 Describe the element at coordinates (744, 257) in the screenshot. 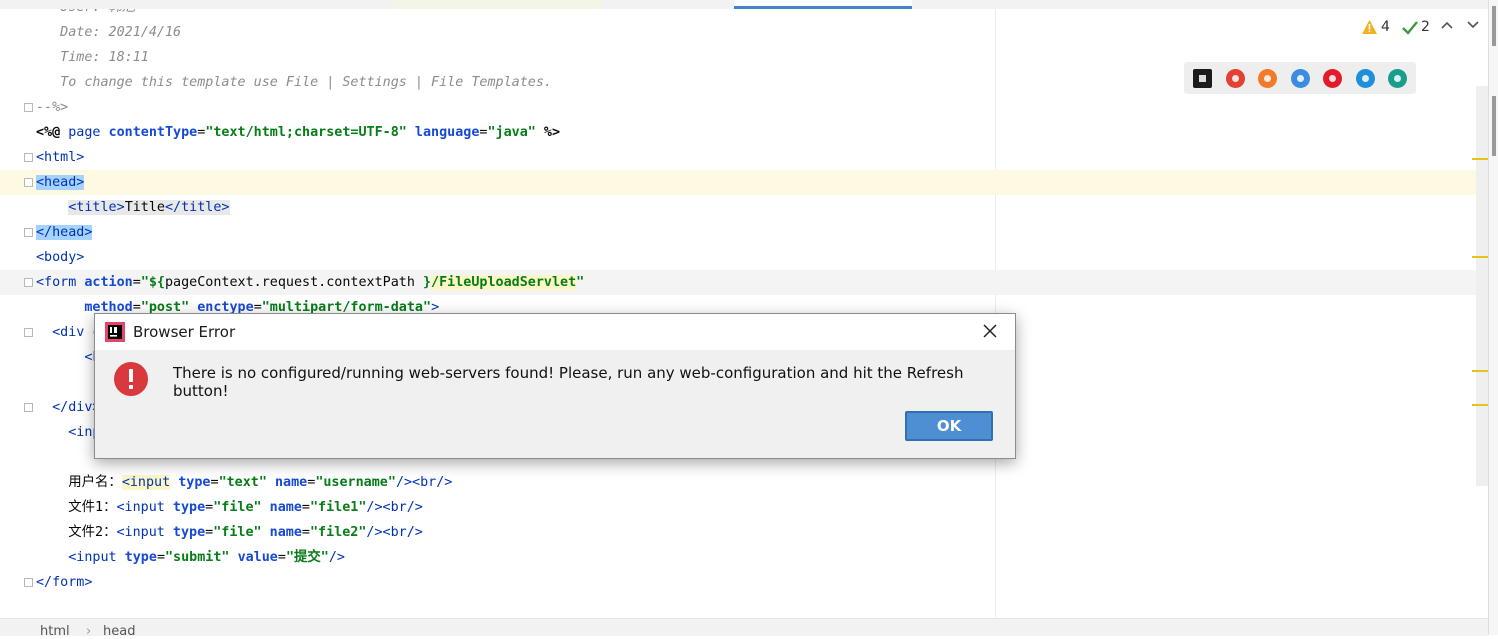

I see `code-line: <body>` at that location.